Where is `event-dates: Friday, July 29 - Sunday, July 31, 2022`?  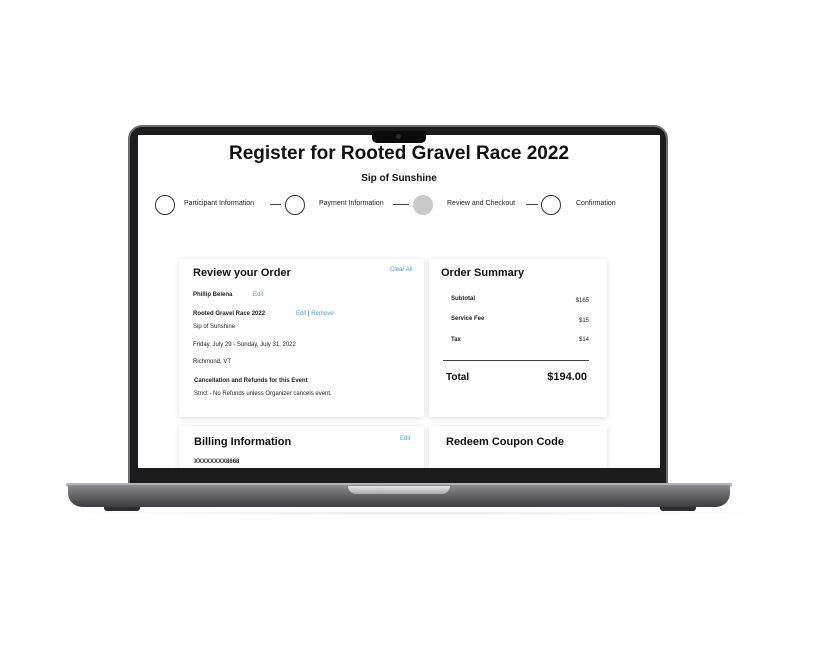 event-dates: Friday, July 29 - Sunday, July 31, 2022 is located at coordinates (244, 345).